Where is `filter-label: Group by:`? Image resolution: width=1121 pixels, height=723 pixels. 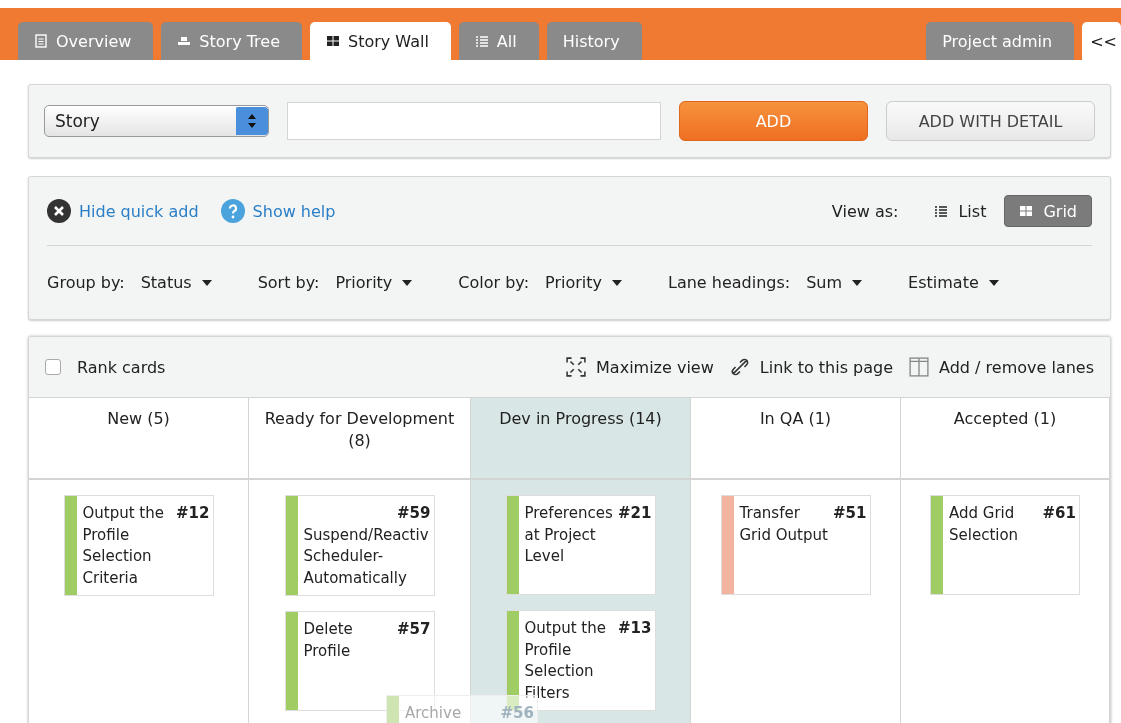 filter-label: Group by: is located at coordinates (86, 282).